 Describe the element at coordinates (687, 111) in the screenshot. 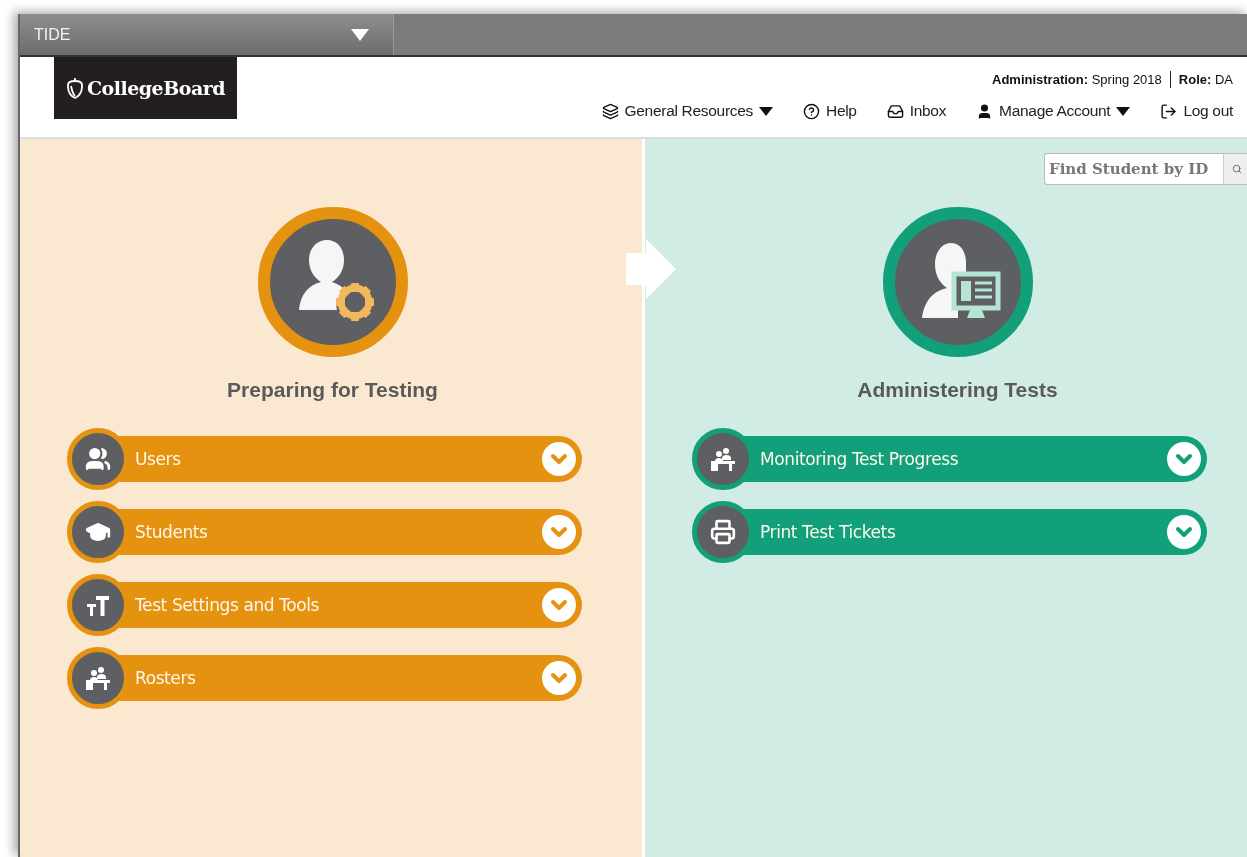

I see `nav-link: General Resources` at that location.